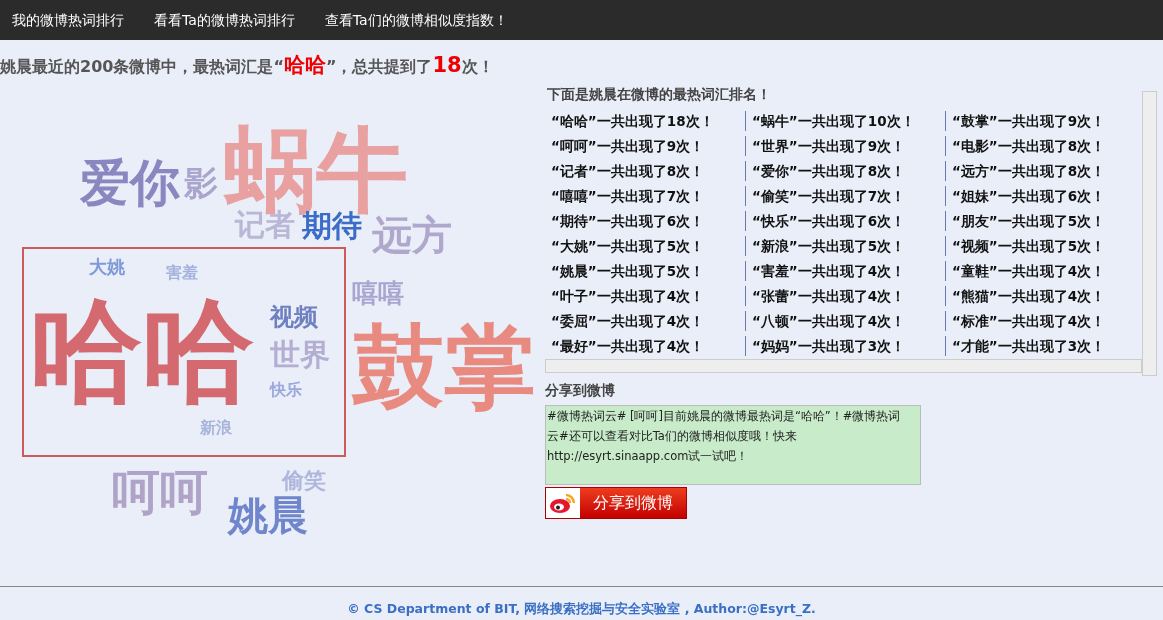 This screenshot has width=1163, height=620. What do you see at coordinates (628, 196) in the screenshot?
I see `ranking-entry: “嘻嘻”一共出现了7次！` at bounding box center [628, 196].